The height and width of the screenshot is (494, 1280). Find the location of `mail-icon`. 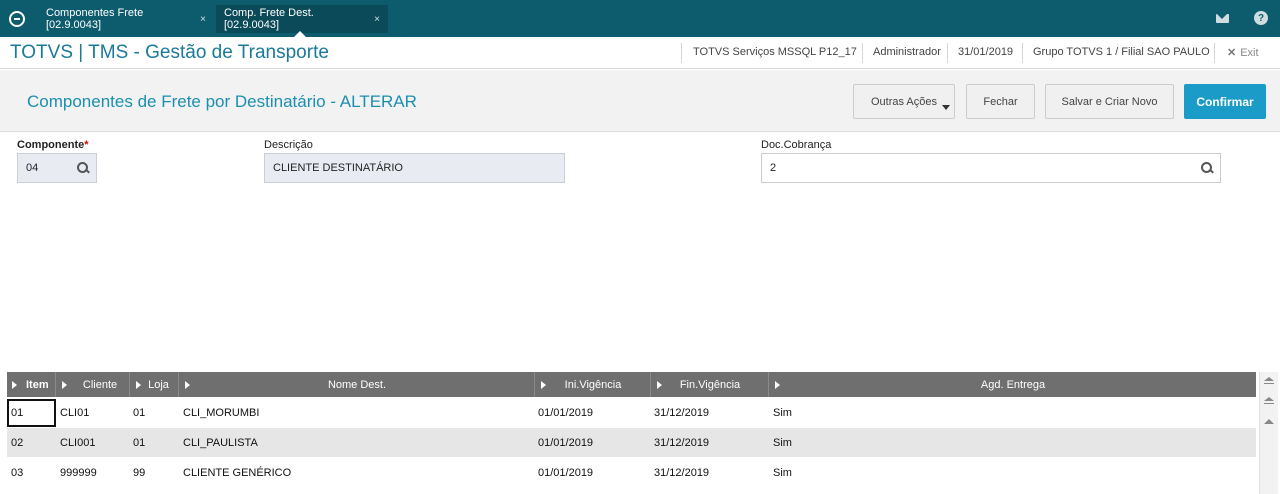

mail-icon is located at coordinates (1222, 18).